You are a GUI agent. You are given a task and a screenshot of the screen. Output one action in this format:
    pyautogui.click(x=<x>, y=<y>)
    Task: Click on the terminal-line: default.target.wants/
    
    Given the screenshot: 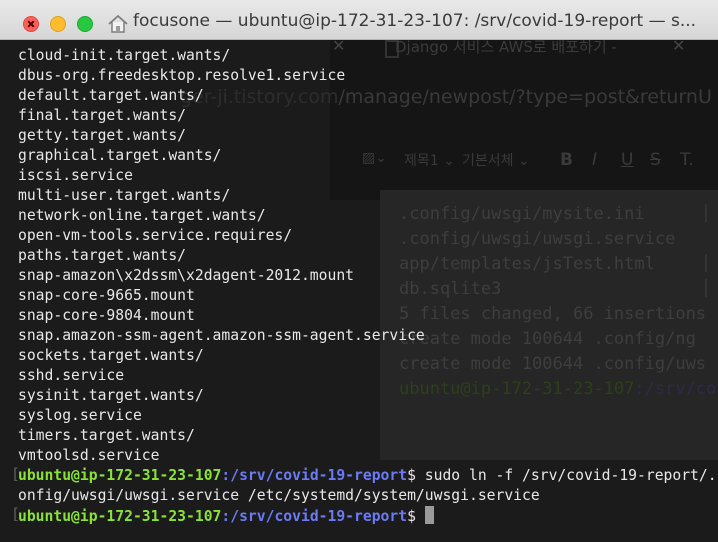 What is the action you would take?
    pyautogui.click(x=111, y=95)
    